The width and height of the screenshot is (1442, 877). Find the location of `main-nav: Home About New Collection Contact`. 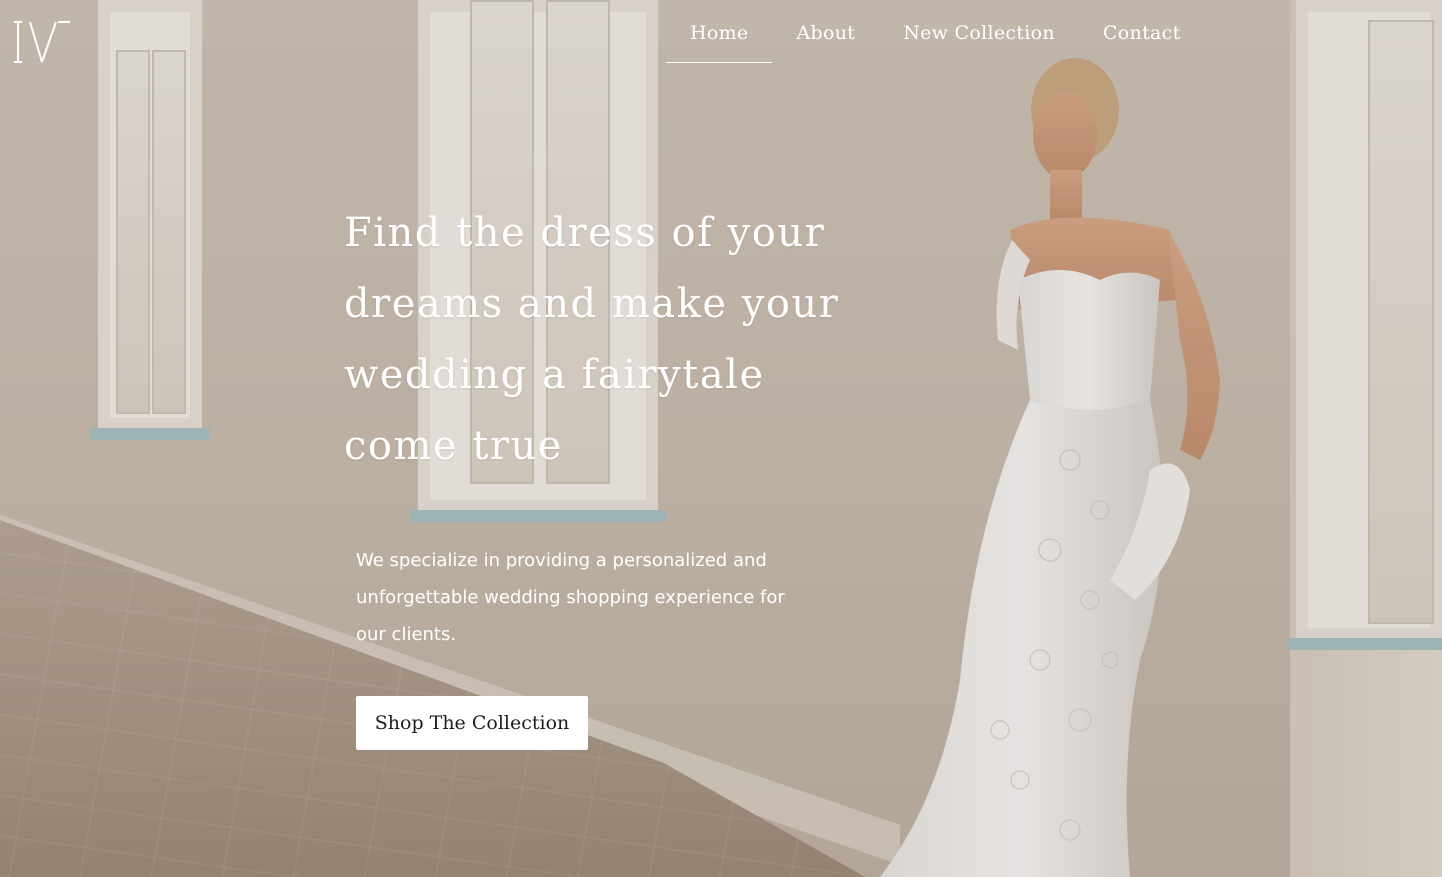

main-nav: Home About New Collection Contact is located at coordinates (935, 32).